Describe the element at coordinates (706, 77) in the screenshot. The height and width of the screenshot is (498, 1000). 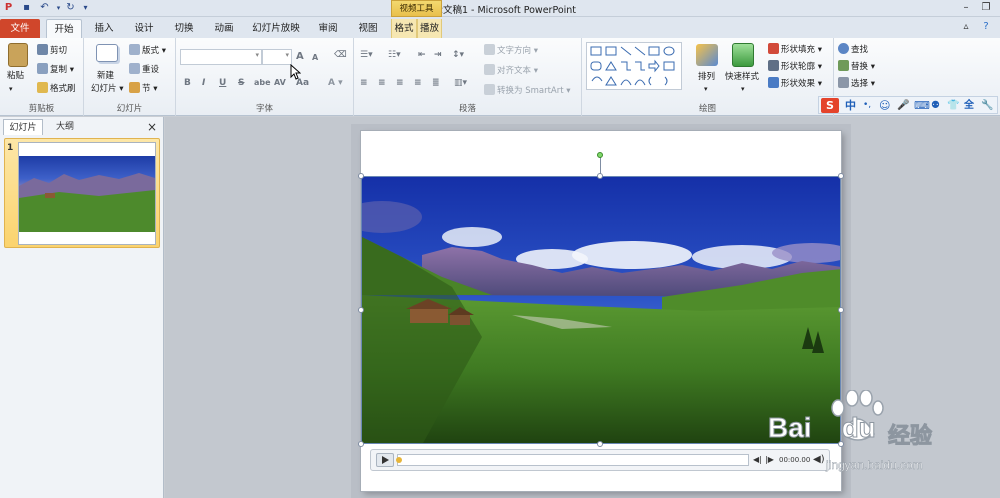
I see `arrange-button: 排列` at that location.